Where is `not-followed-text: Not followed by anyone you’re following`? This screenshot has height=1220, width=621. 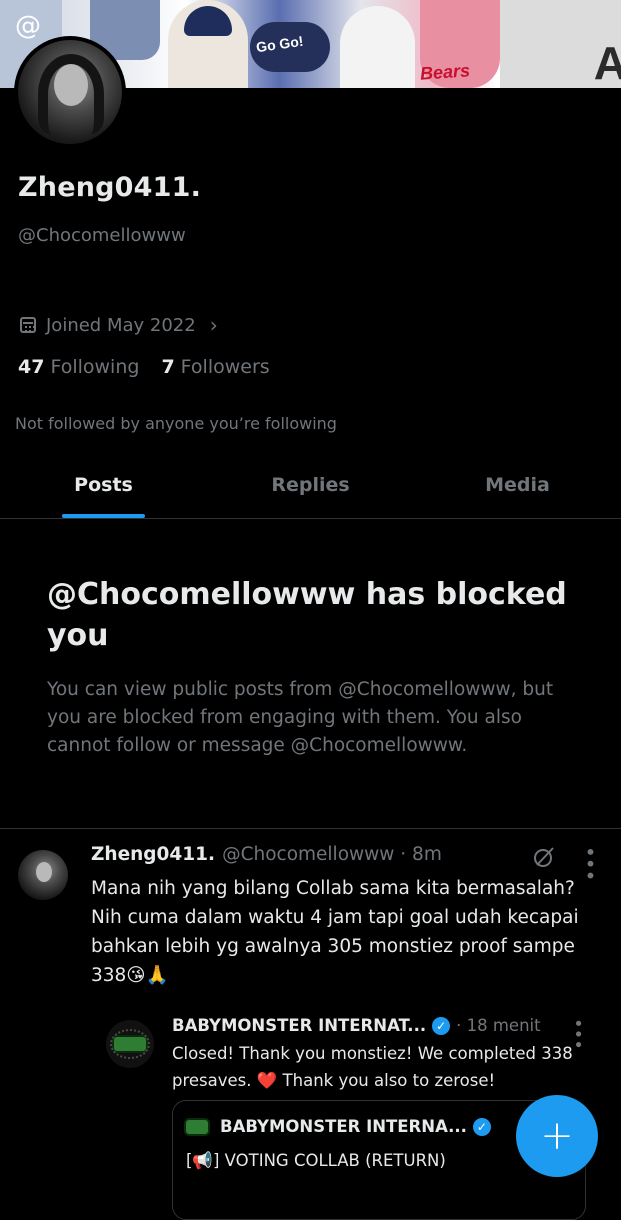
not-followed-text: Not followed by anyone you’re following is located at coordinates (176, 423).